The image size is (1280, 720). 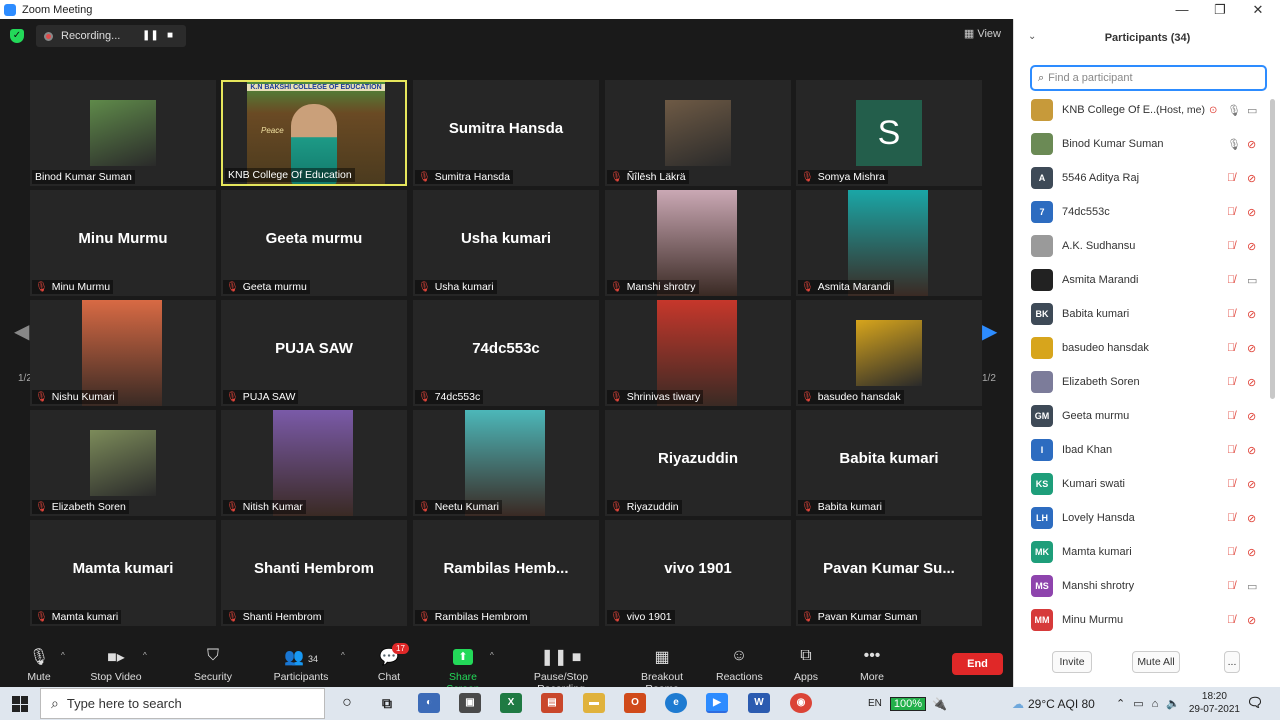 What do you see at coordinates (982, 33) in the screenshot?
I see `view-button: ▦ View` at bounding box center [982, 33].